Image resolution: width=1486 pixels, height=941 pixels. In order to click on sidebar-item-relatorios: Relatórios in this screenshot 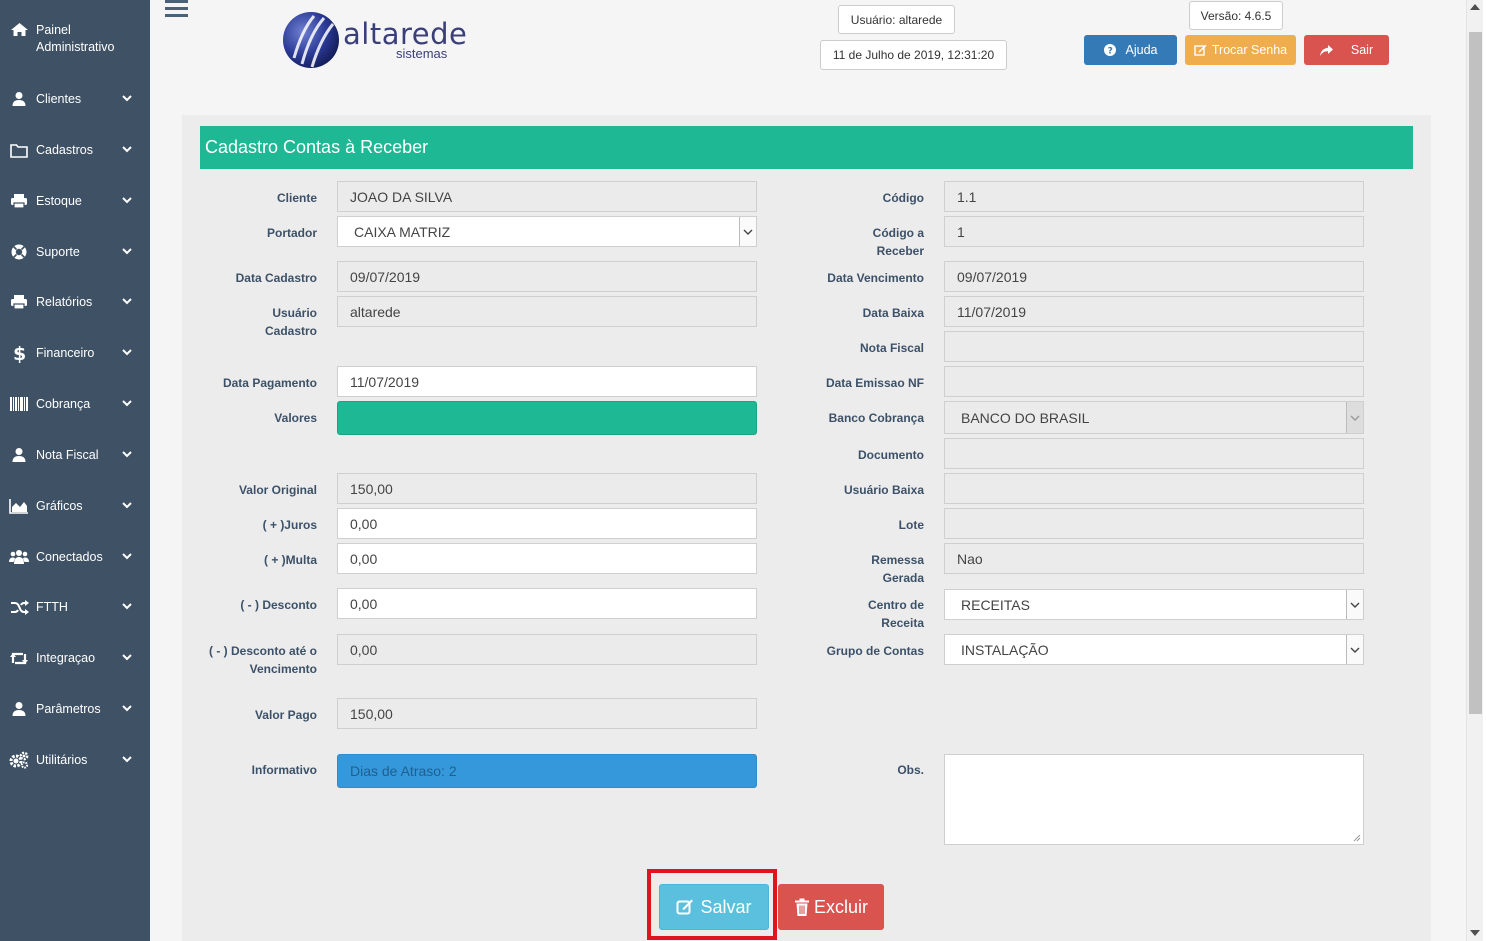, I will do `click(75, 302)`.